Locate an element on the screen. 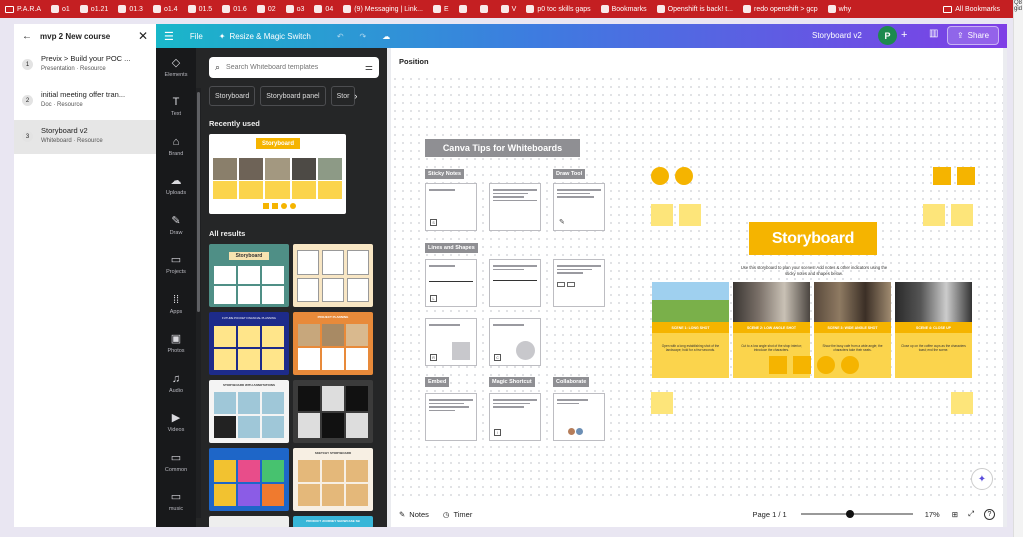 This screenshot has width=1023, height=537. undo-icon: ↶ is located at coordinates (340, 36).